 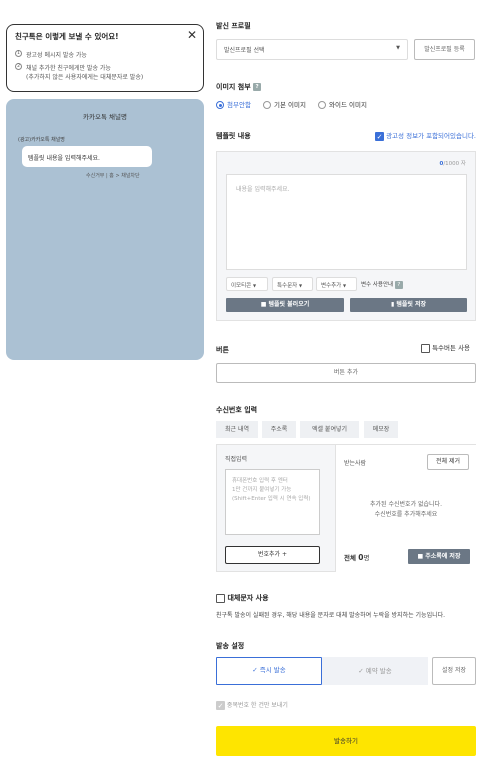 I want to click on empty-state: 추가된 수신번호가 없습니다. 수신번호를 추가해주세요, so click(x=406, y=509).